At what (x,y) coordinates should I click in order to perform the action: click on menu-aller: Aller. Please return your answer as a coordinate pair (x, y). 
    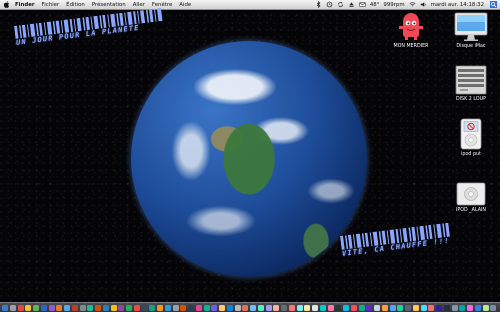
    Looking at the image, I should click on (139, 5).